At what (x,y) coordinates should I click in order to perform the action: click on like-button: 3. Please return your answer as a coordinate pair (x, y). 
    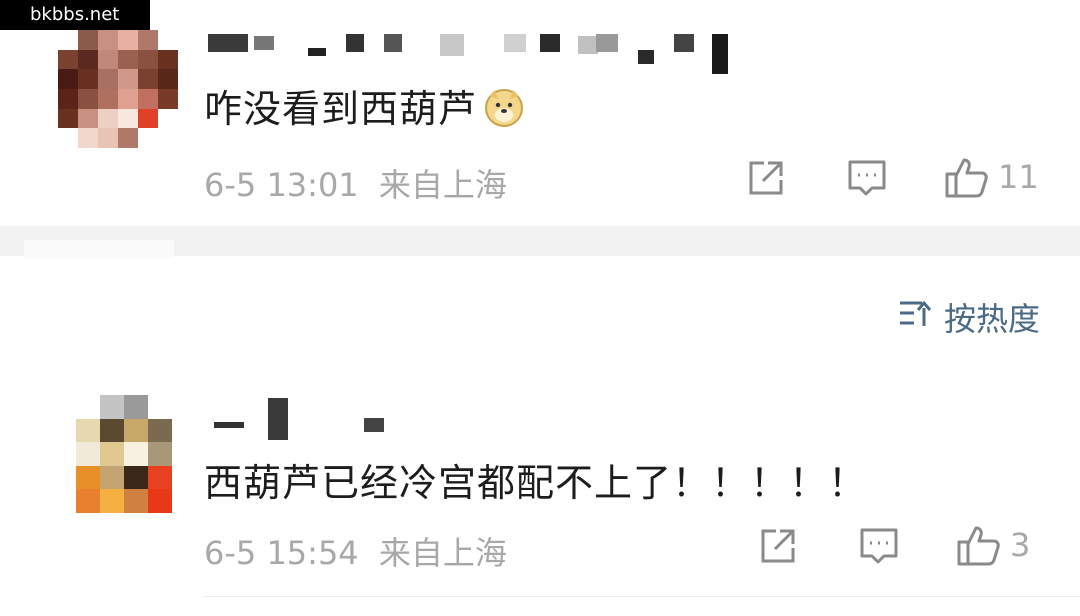
    Looking at the image, I should click on (993, 545).